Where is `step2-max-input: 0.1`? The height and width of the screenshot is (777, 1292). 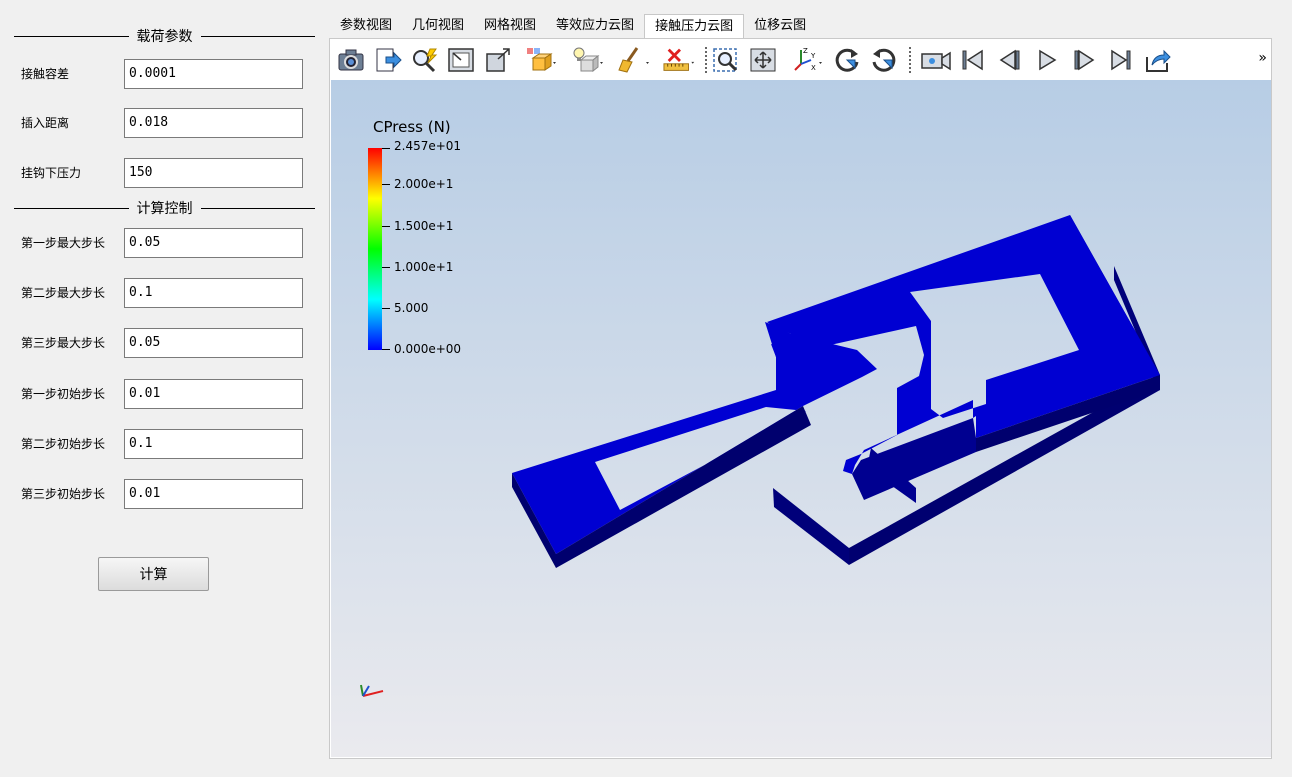 step2-max-input: 0.1 is located at coordinates (213, 293).